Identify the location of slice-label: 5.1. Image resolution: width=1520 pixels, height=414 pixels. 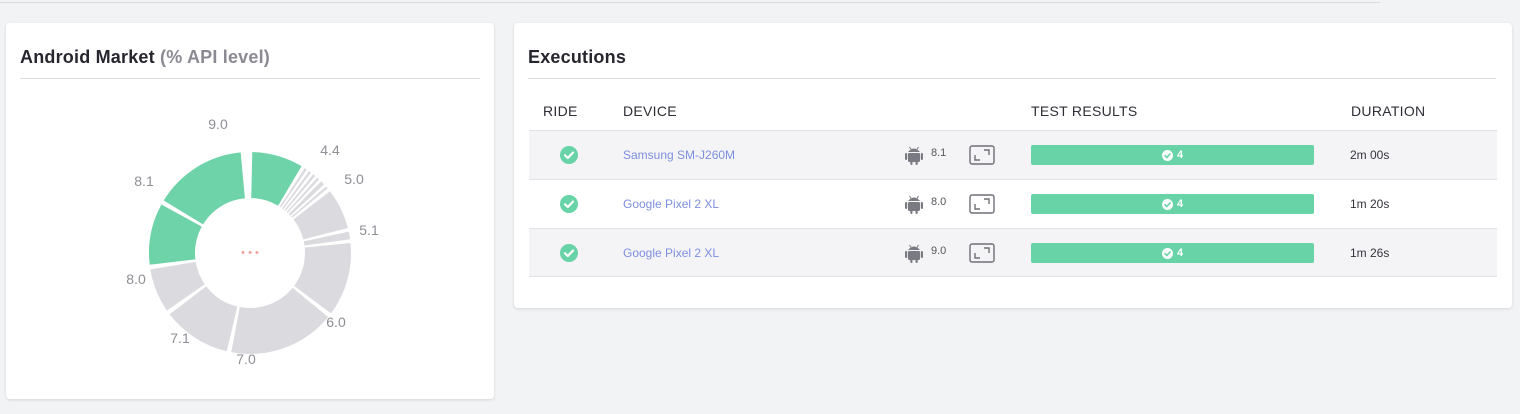
(369, 230).